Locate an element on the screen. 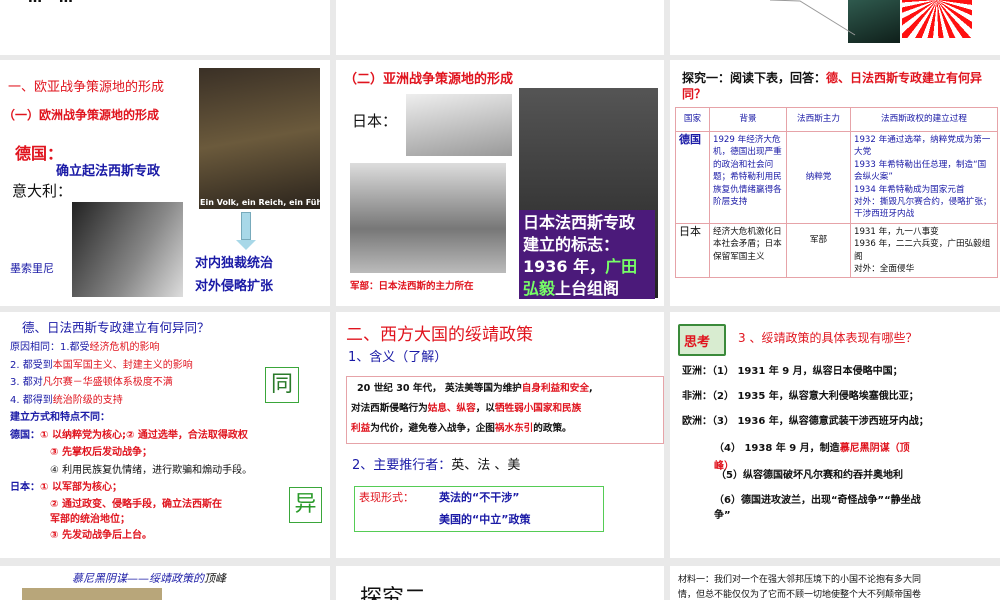 The height and width of the screenshot is (600, 1000). box-line: 1936 年， is located at coordinates (564, 266).